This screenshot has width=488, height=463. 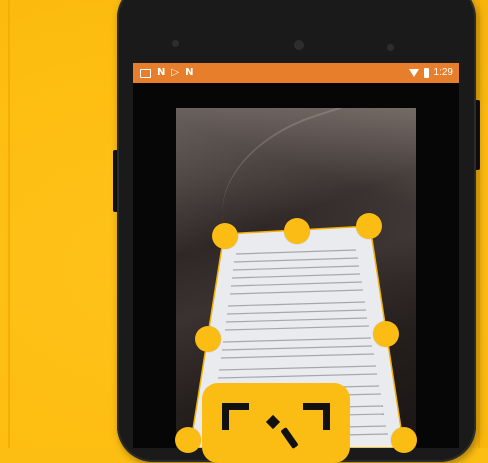 I want to click on phone-sensor-dot, so click(x=175, y=43).